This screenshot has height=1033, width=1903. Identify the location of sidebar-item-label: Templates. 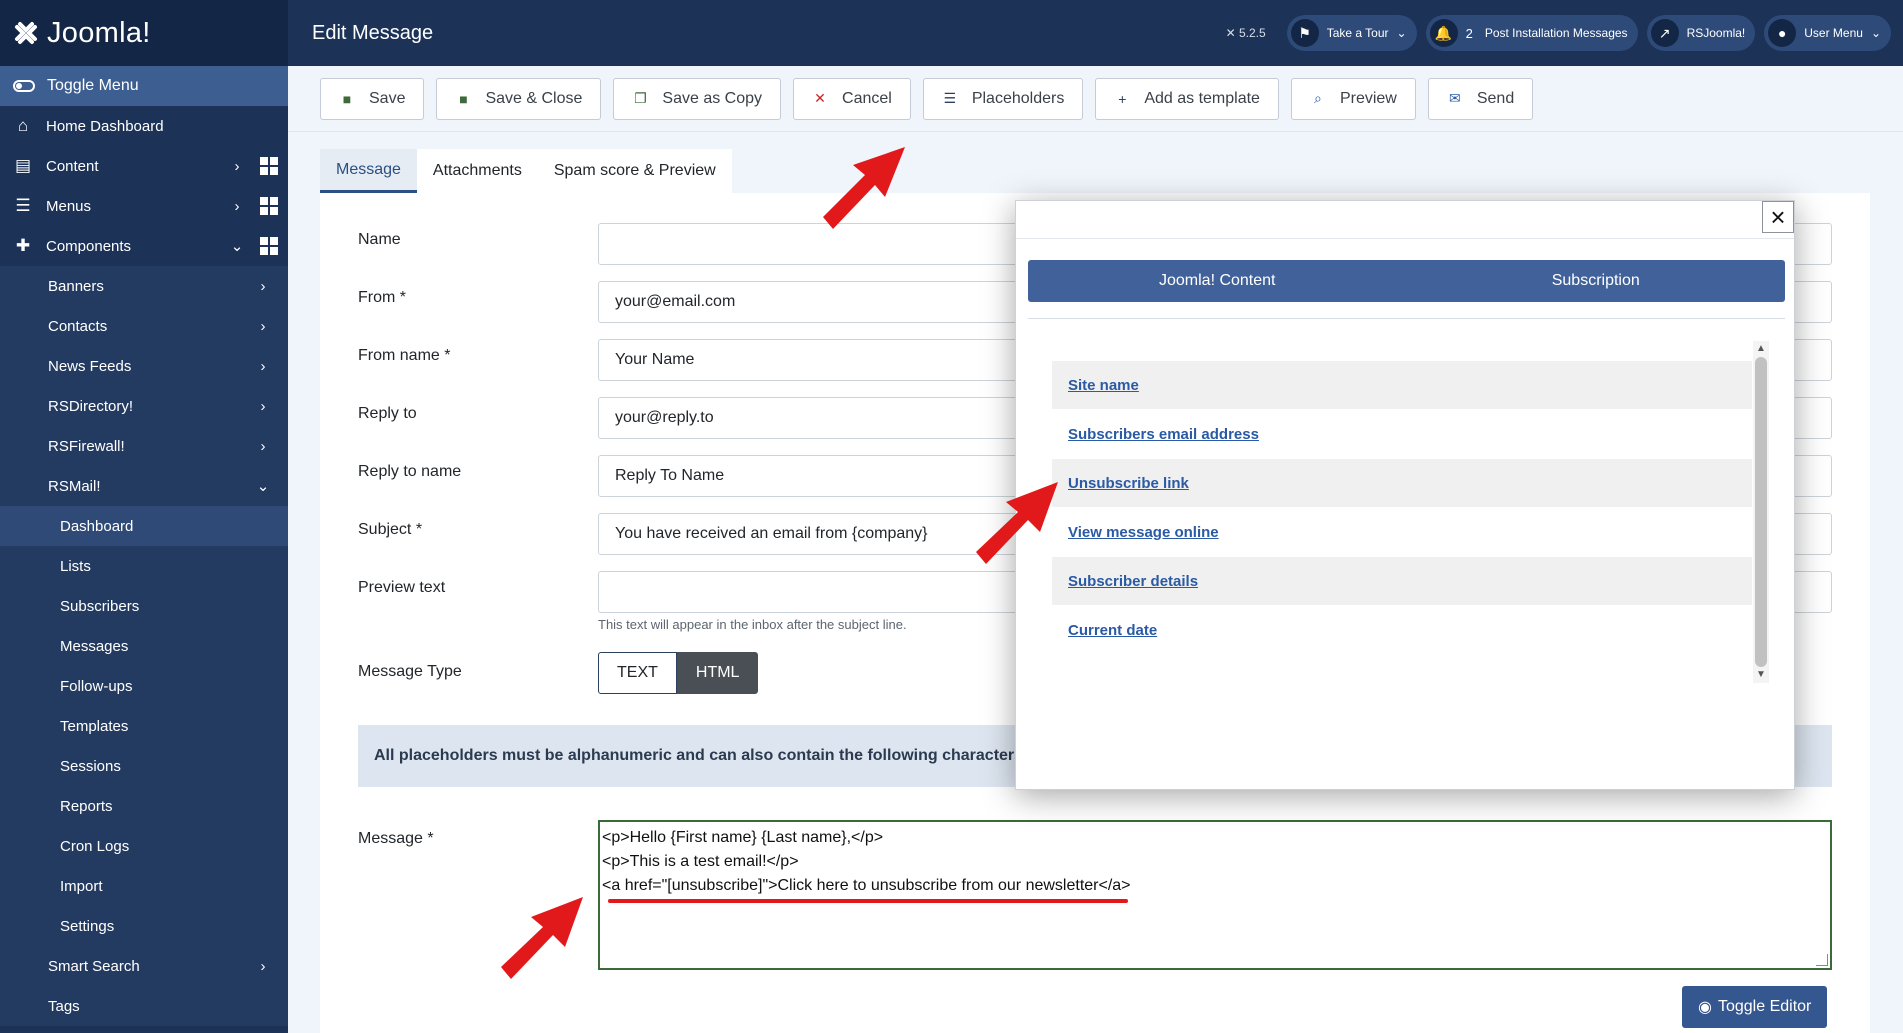
(94, 726).